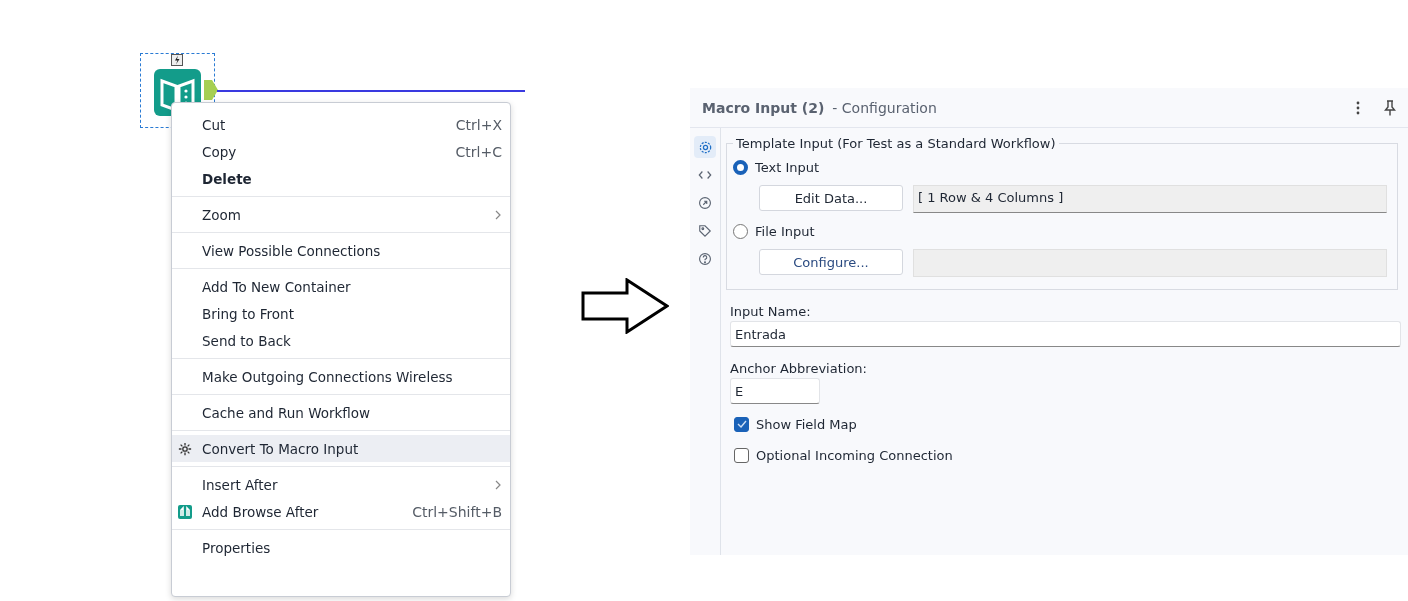  I want to click on menu-item: Cache and Run Workflow, so click(341, 412).